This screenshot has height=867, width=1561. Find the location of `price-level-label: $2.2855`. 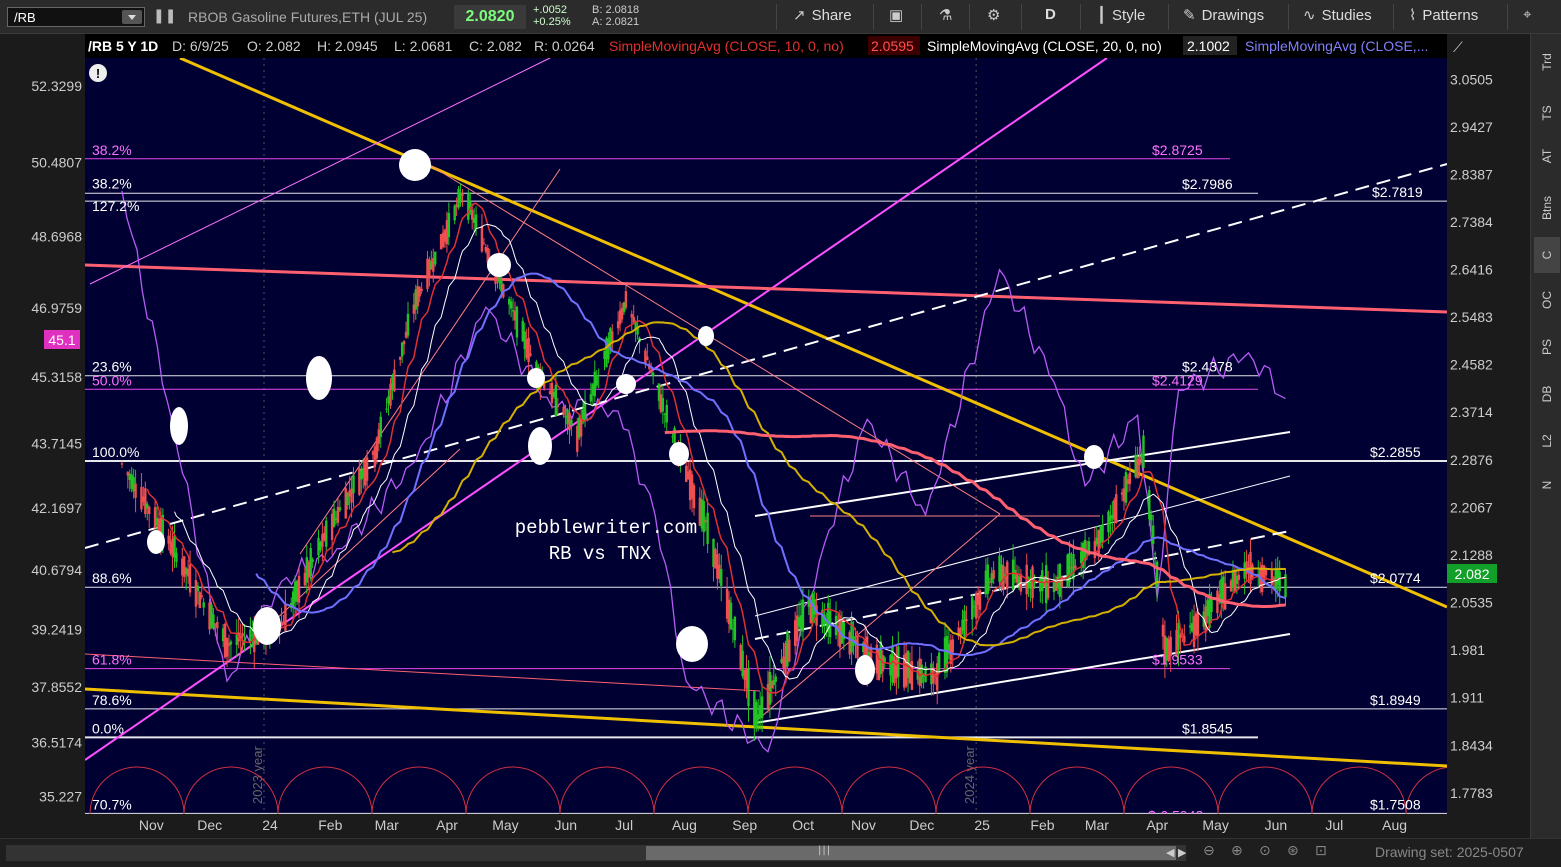

price-level-label: $2.2855 is located at coordinates (1395, 452).